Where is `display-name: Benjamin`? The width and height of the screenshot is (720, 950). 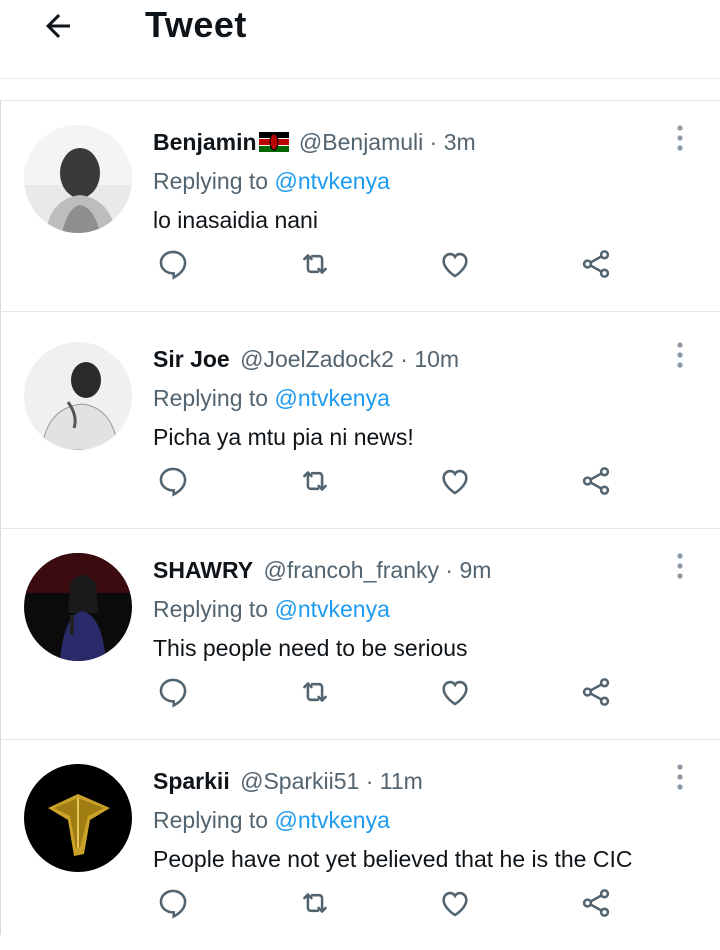 display-name: Benjamin is located at coordinates (205, 142).